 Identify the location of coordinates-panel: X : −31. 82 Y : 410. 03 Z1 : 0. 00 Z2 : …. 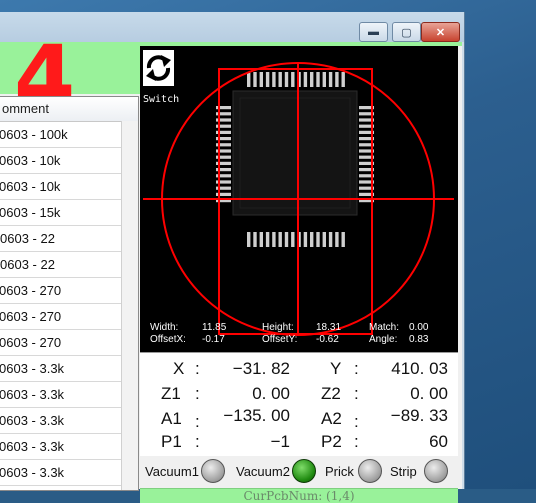
(299, 407).